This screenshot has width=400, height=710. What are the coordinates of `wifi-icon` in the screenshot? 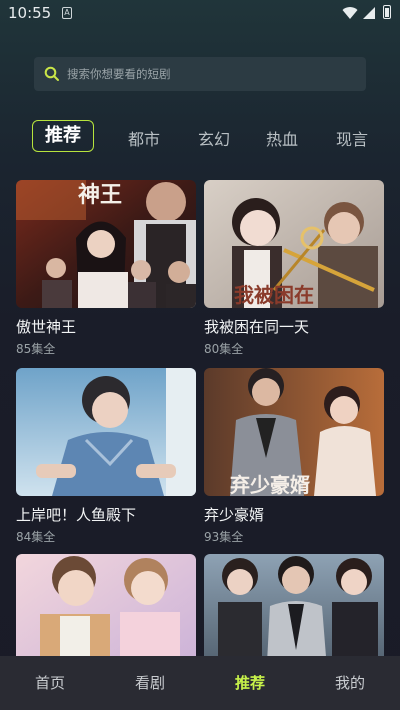 It's located at (350, 13).